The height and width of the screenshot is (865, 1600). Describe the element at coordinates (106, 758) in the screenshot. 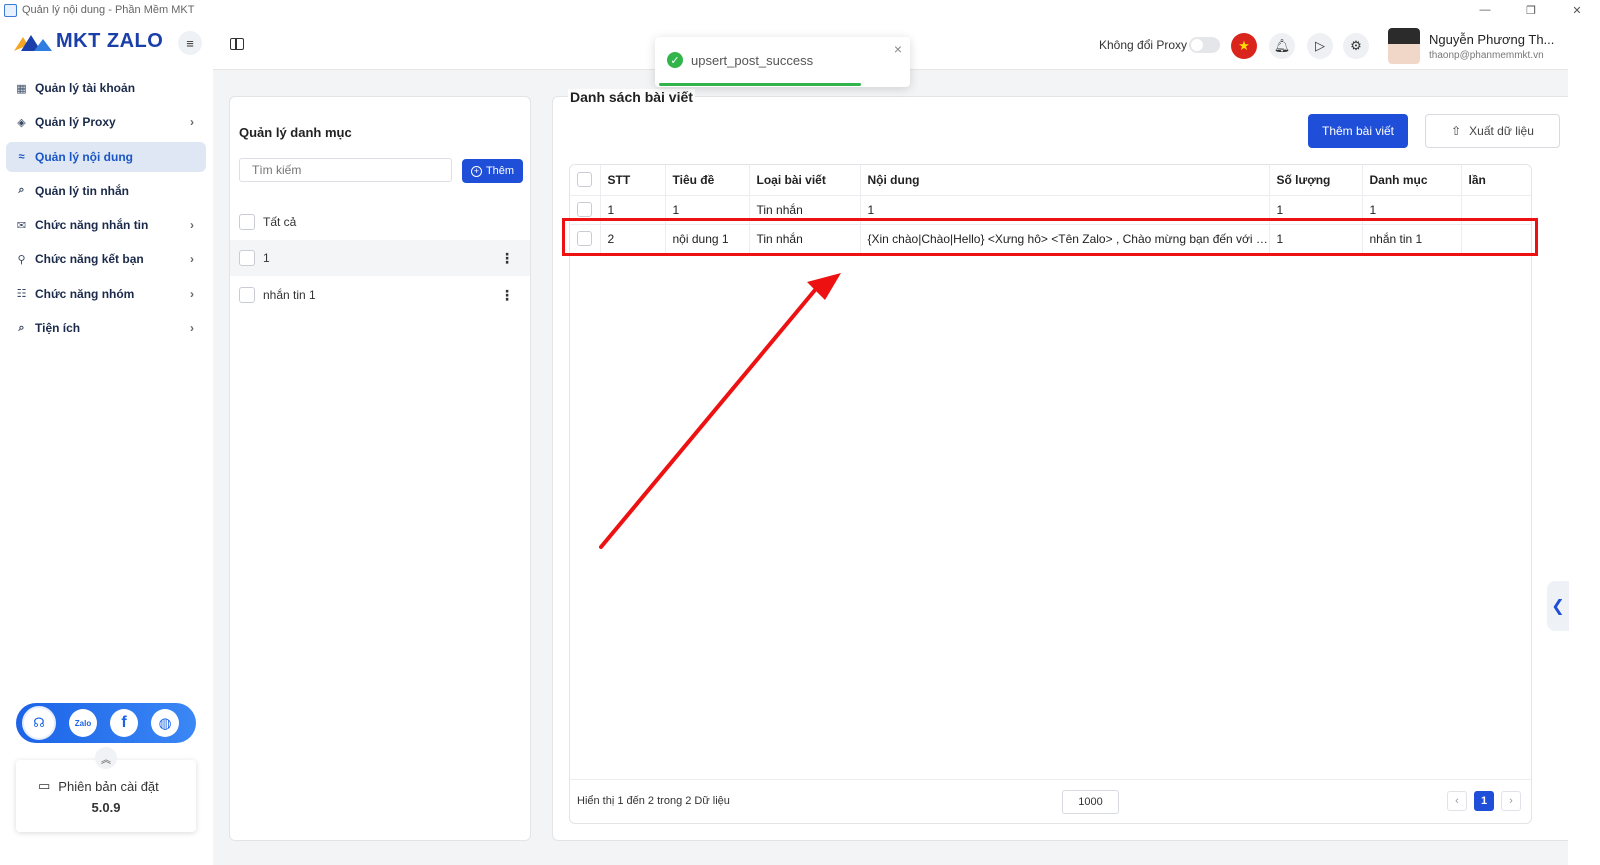

I see `chevron-up-icon: ︽` at that location.